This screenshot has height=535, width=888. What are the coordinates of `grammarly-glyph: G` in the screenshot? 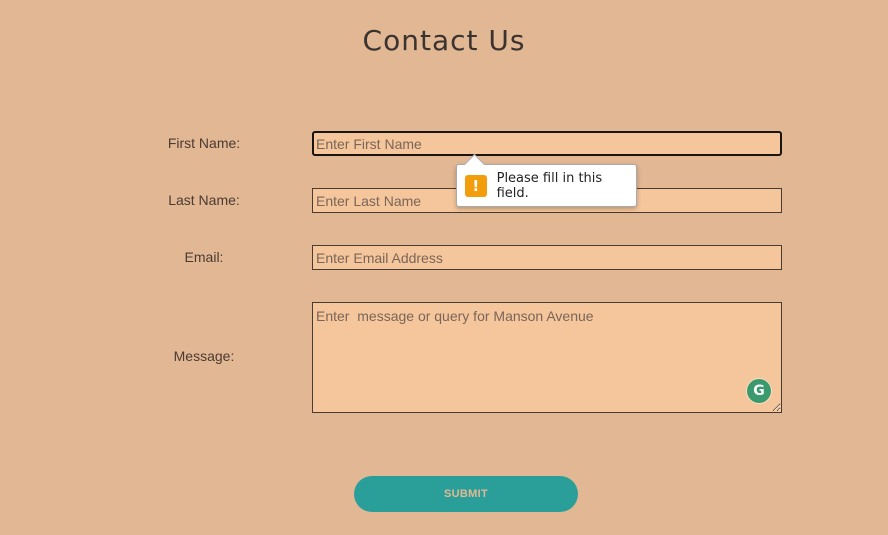 It's located at (759, 391).